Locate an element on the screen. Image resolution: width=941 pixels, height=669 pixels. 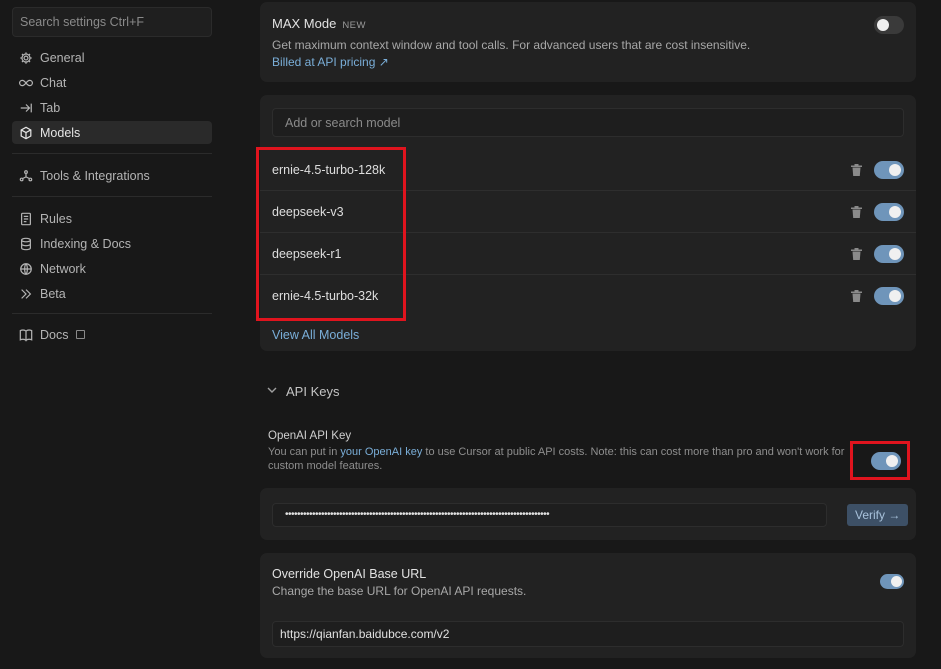
model-name: ernie-4.5-turbo-32k is located at coordinates (325, 296).